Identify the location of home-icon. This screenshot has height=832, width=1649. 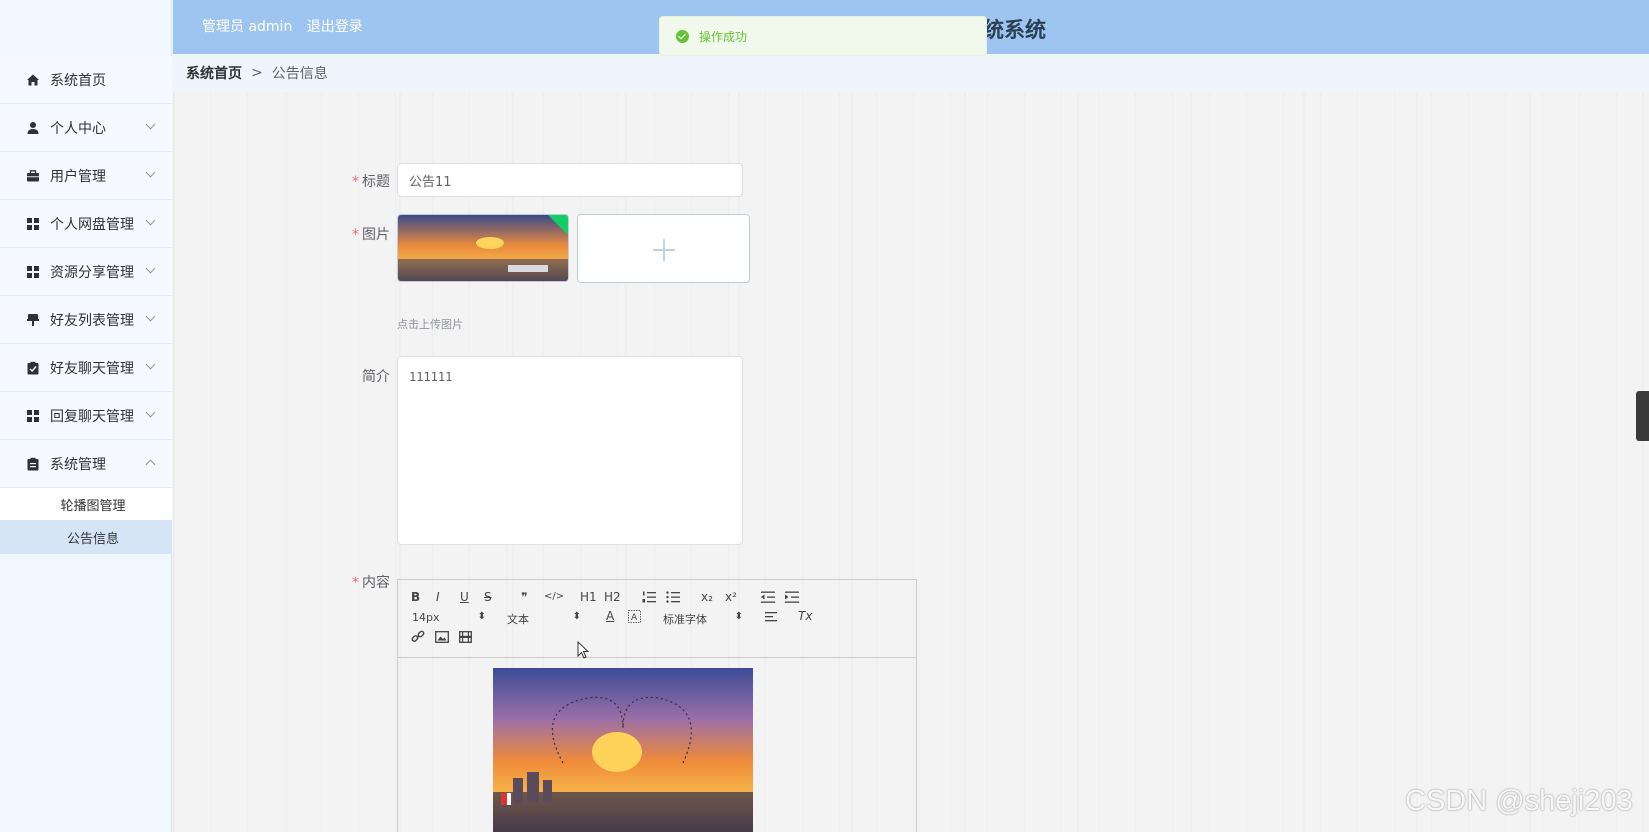
(33, 79).